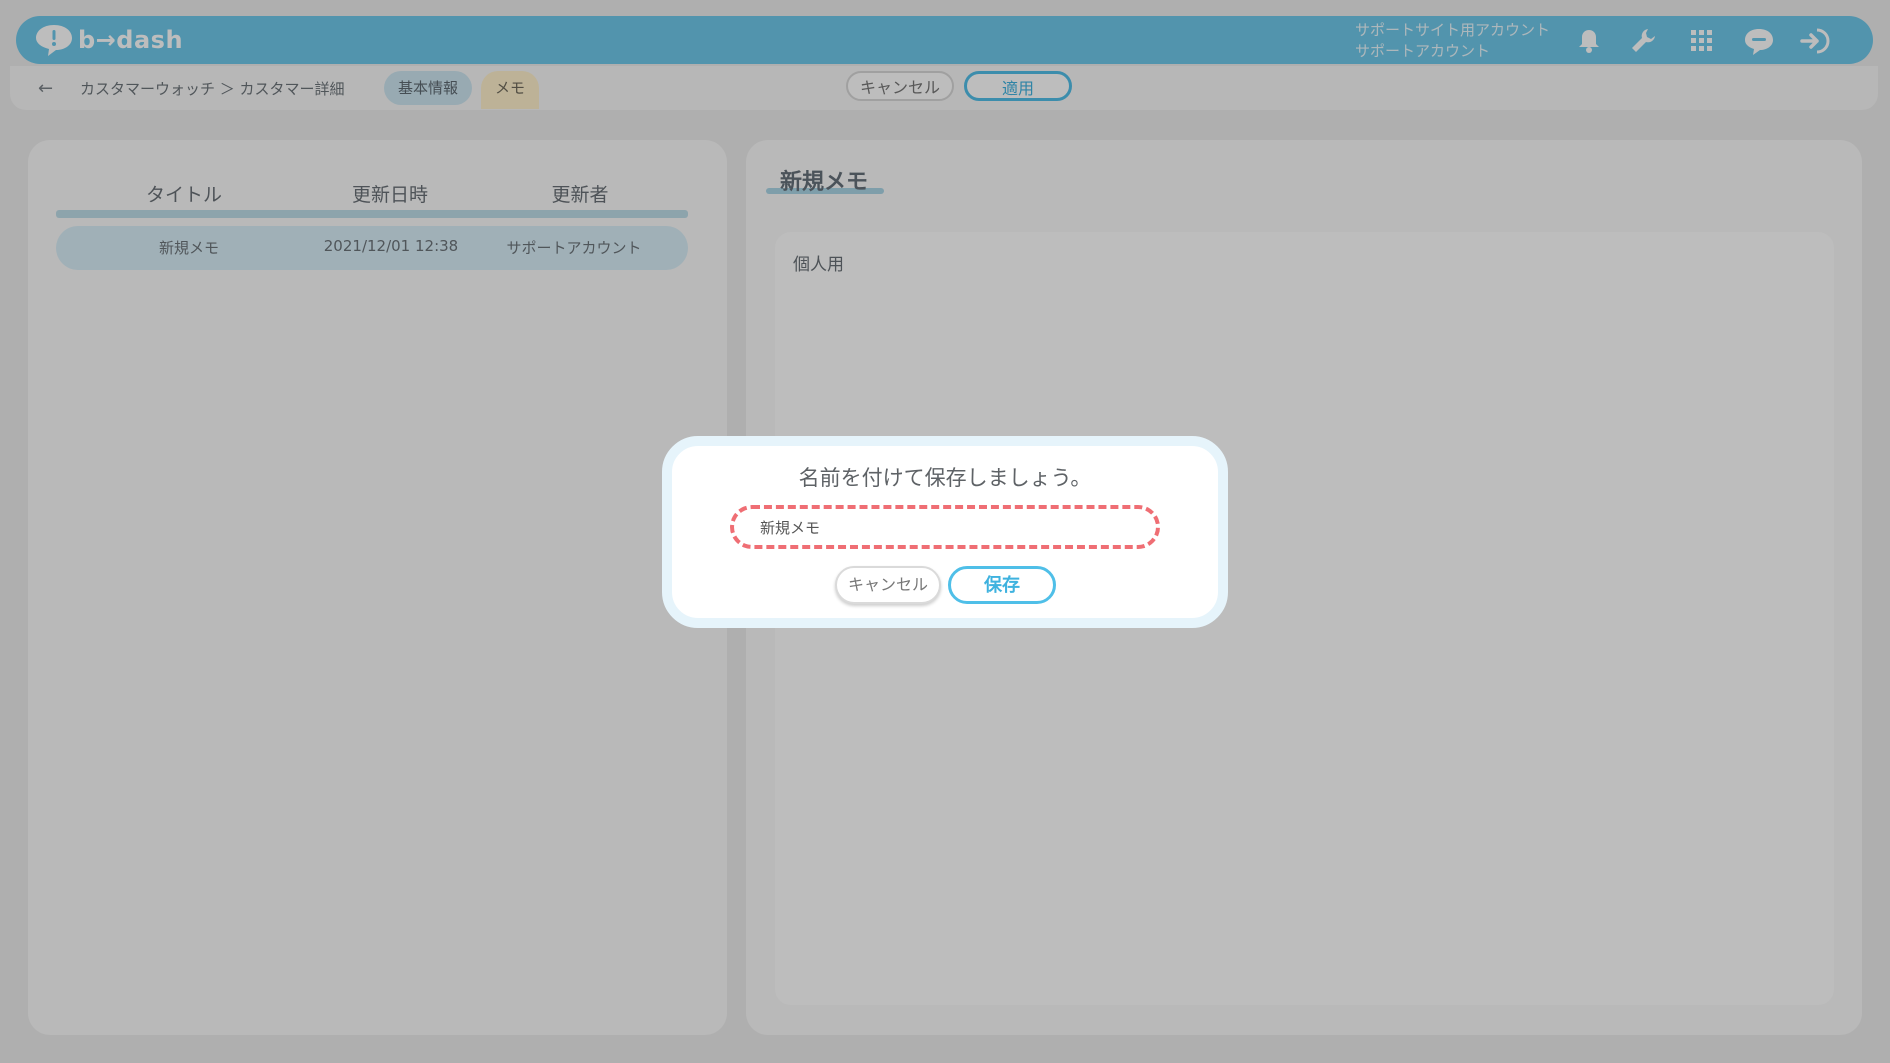 The height and width of the screenshot is (1063, 1890). I want to click on memo-name-input, so click(945, 527).